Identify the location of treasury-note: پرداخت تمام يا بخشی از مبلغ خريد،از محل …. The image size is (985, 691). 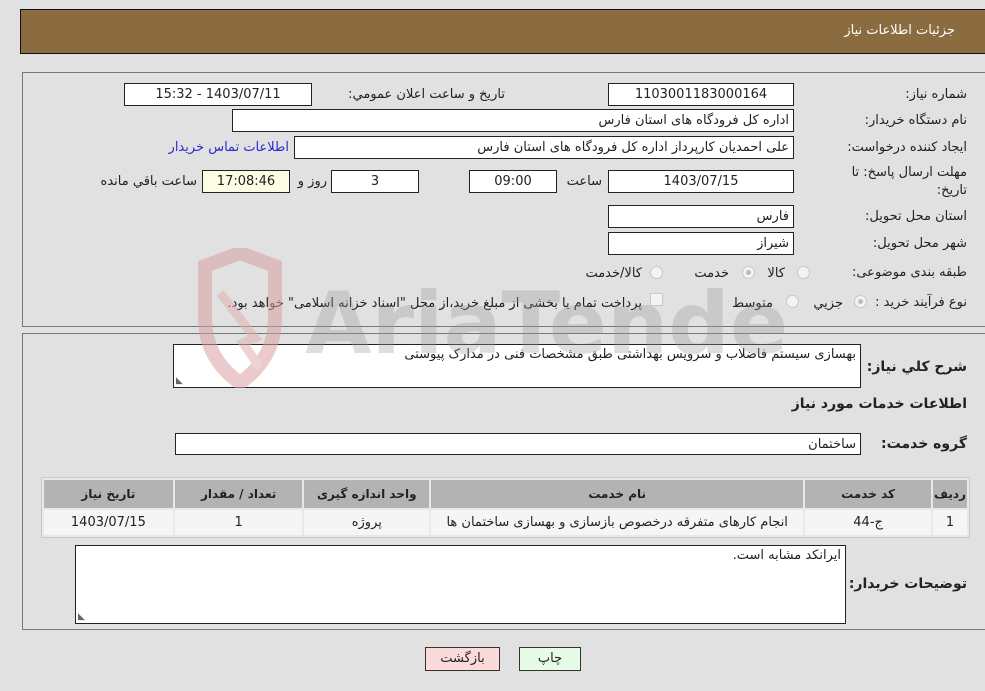
(434, 303).